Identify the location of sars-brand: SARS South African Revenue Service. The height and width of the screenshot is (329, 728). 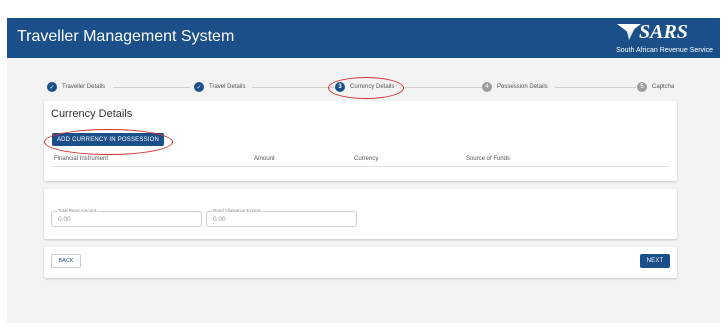
(655, 38).